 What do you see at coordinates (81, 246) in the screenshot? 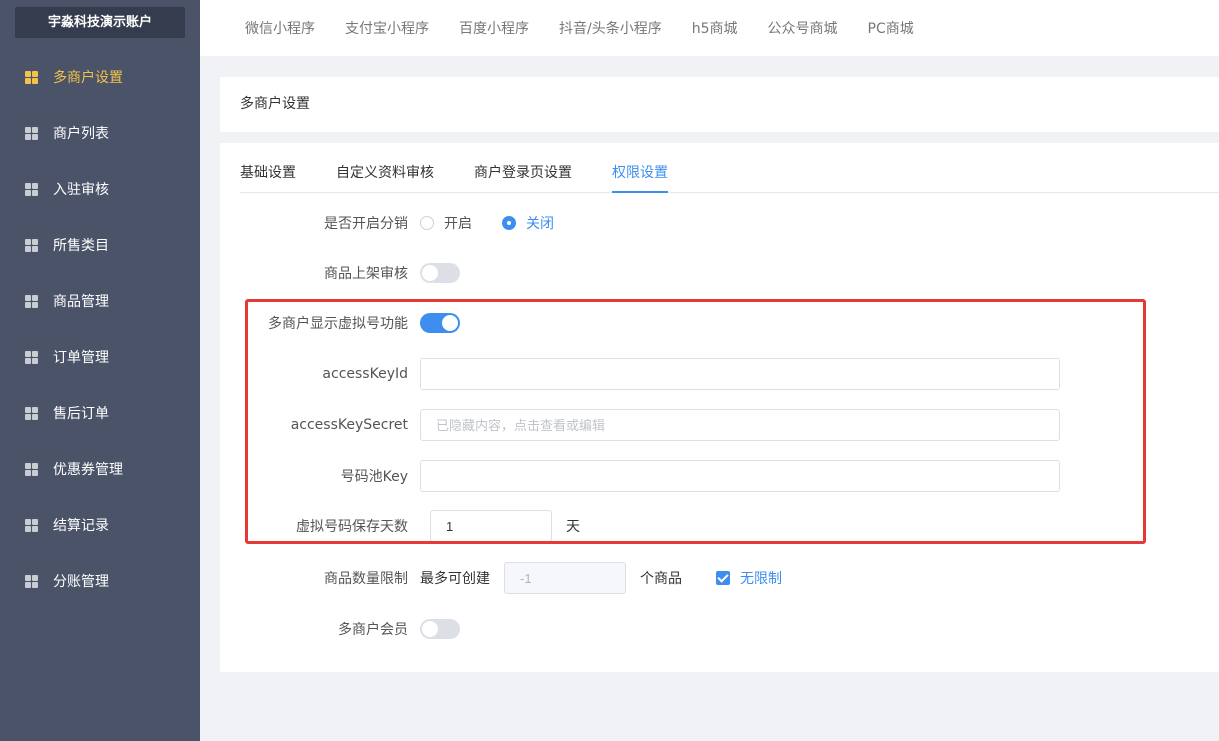
I see `sidebar-item-label: 所售类目` at bounding box center [81, 246].